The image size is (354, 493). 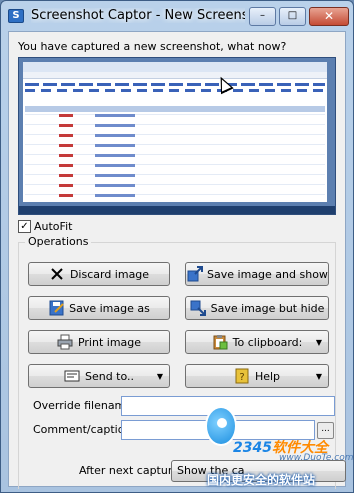 I want to click on save-image-but-hide-label: Save image but hide, so click(x=267, y=308).